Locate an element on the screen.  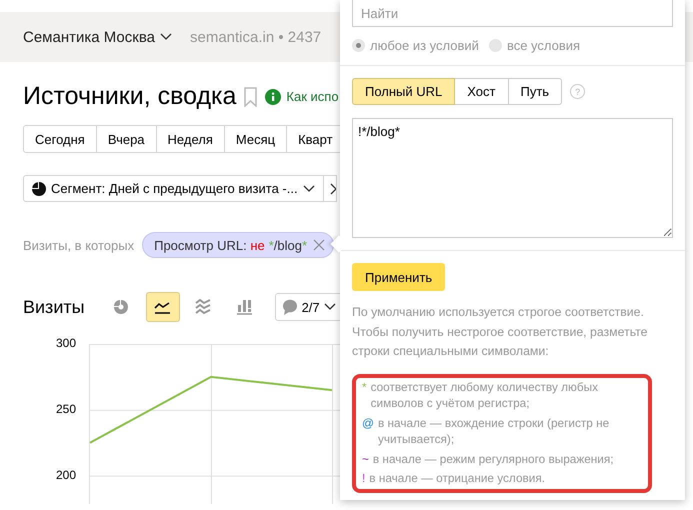
bookmark-icon is located at coordinates (251, 96).